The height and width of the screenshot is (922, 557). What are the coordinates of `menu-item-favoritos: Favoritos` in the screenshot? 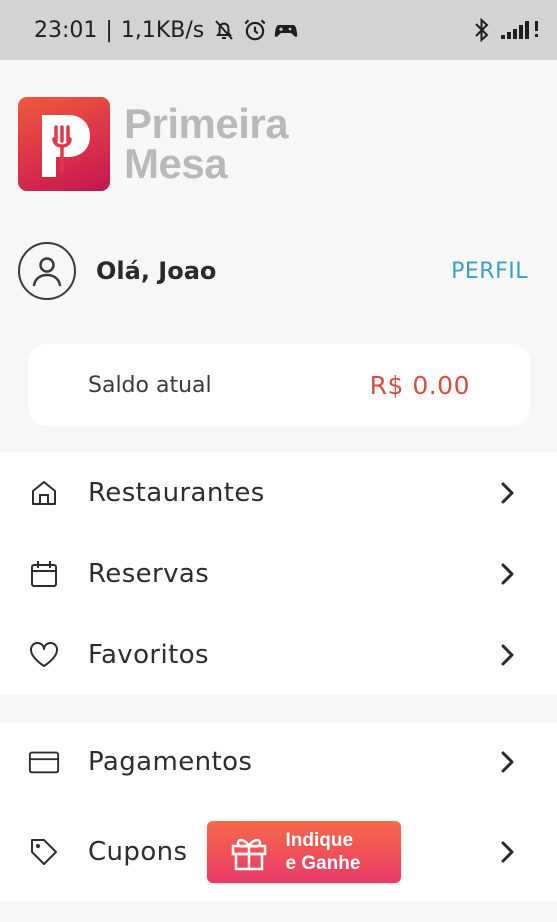 It's located at (278, 654).